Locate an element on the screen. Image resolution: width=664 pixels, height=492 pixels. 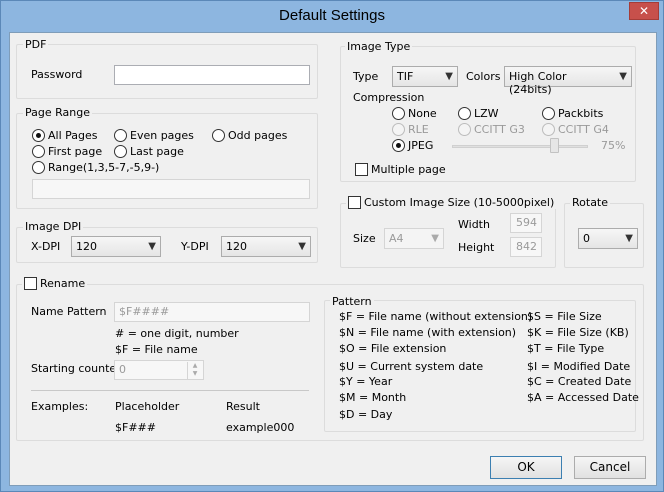
quality-slider-thumb is located at coordinates (554, 145).